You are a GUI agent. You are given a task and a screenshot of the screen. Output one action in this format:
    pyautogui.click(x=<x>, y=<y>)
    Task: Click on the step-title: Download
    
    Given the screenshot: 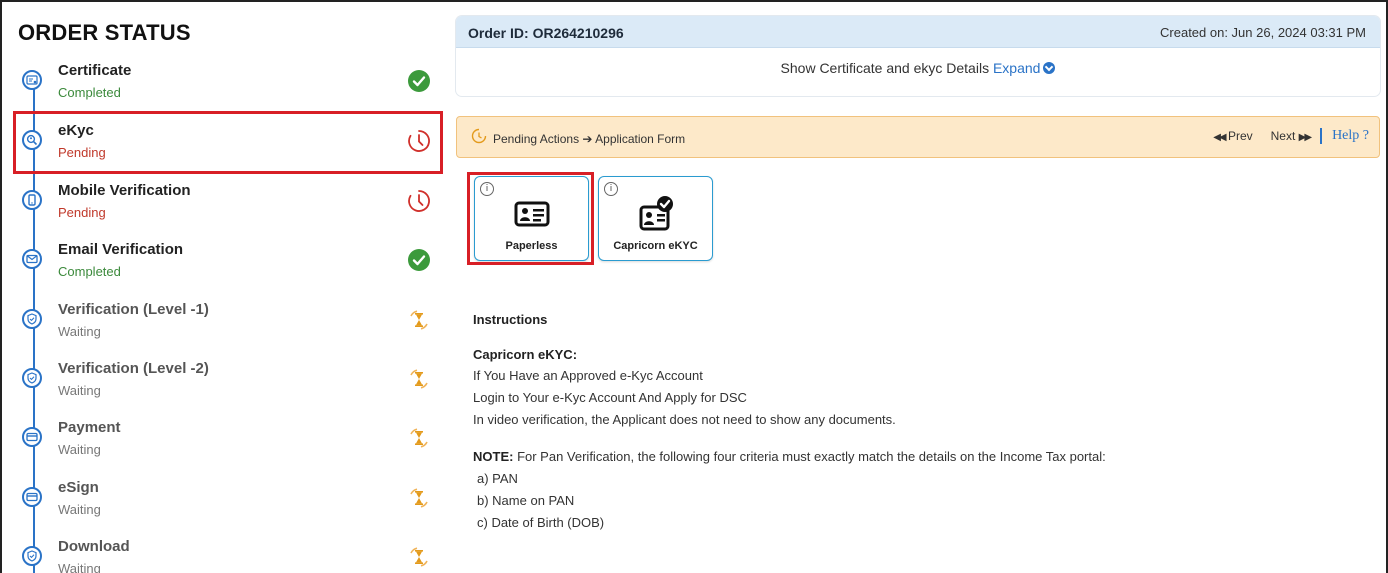 What is the action you would take?
    pyautogui.click(x=94, y=546)
    